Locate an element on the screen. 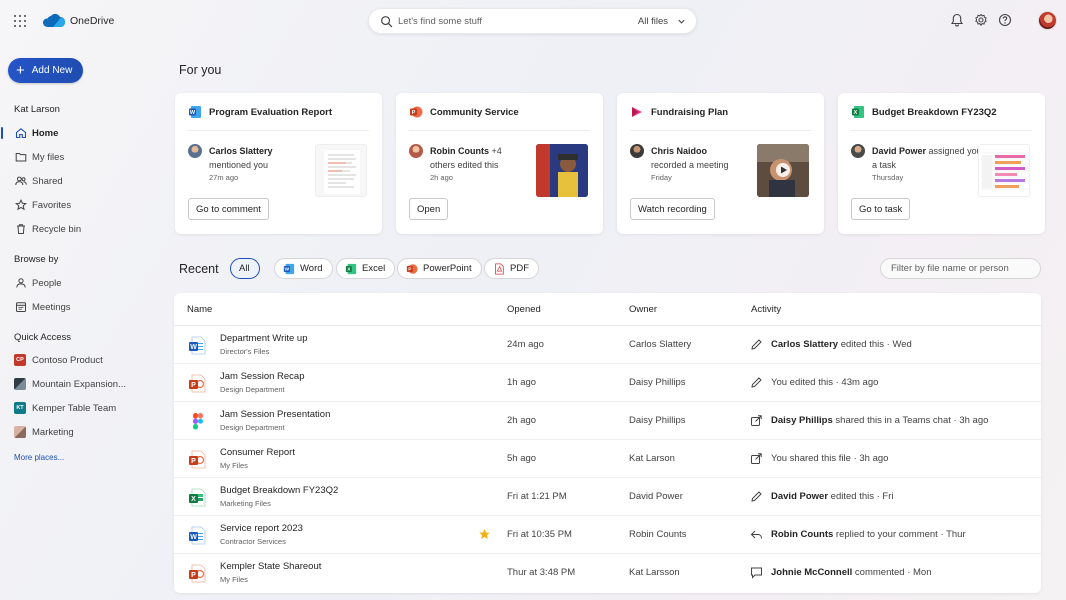 The image size is (1066, 600). sidebar-item-meetings: Meetings is located at coordinates (80, 307).